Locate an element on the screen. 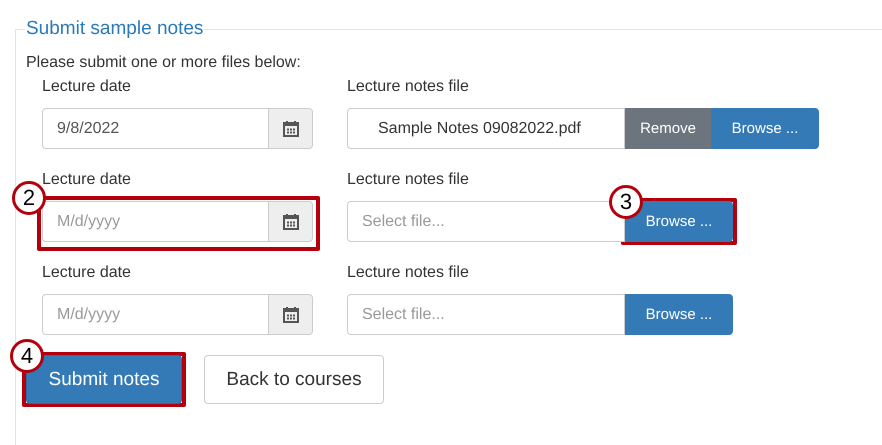 The image size is (882, 445). remove-button: Remove is located at coordinates (668, 128).